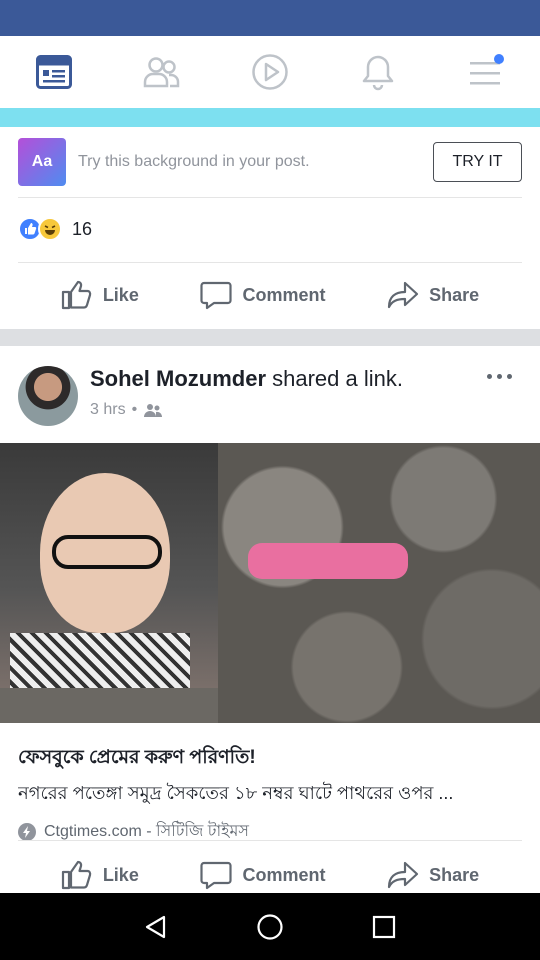 This screenshot has height=960, width=540. What do you see at coordinates (270, 394) in the screenshot?
I see `post-header: Sohel Mozumder shared a link. 3 hrs •` at bounding box center [270, 394].